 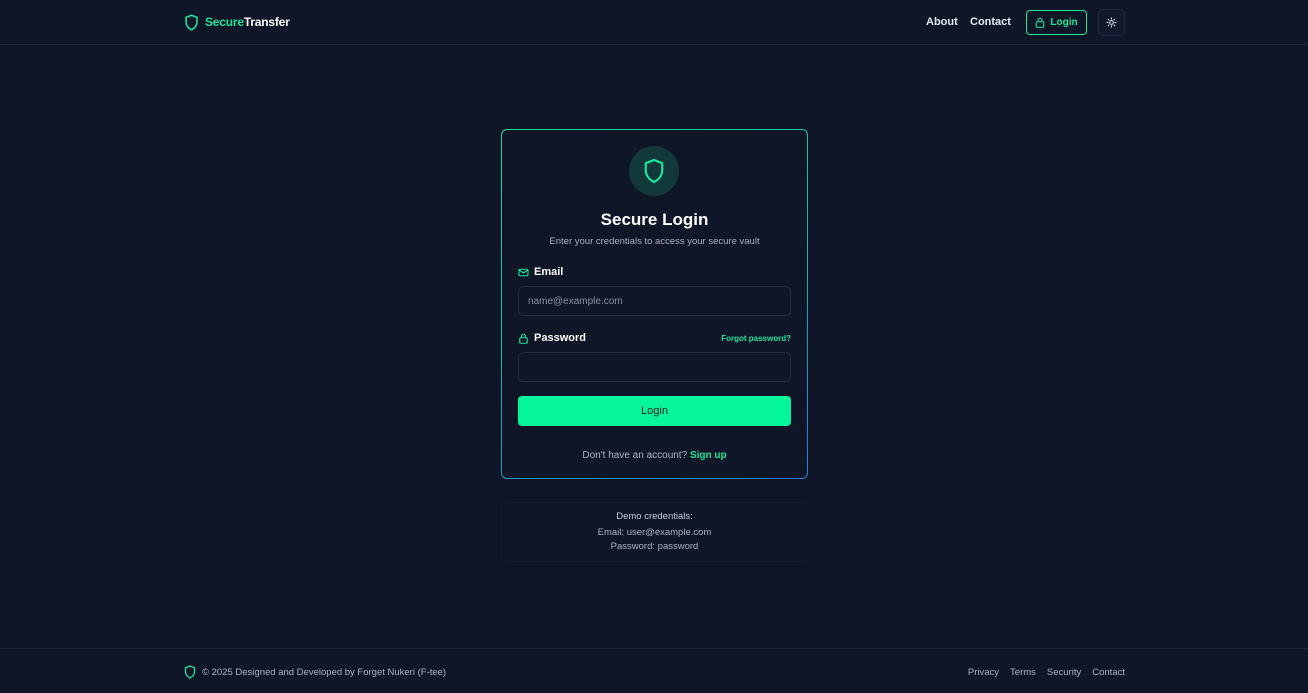 What do you see at coordinates (549, 272) in the screenshot?
I see `email-label-text: Email` at bounding box center [549, 272].